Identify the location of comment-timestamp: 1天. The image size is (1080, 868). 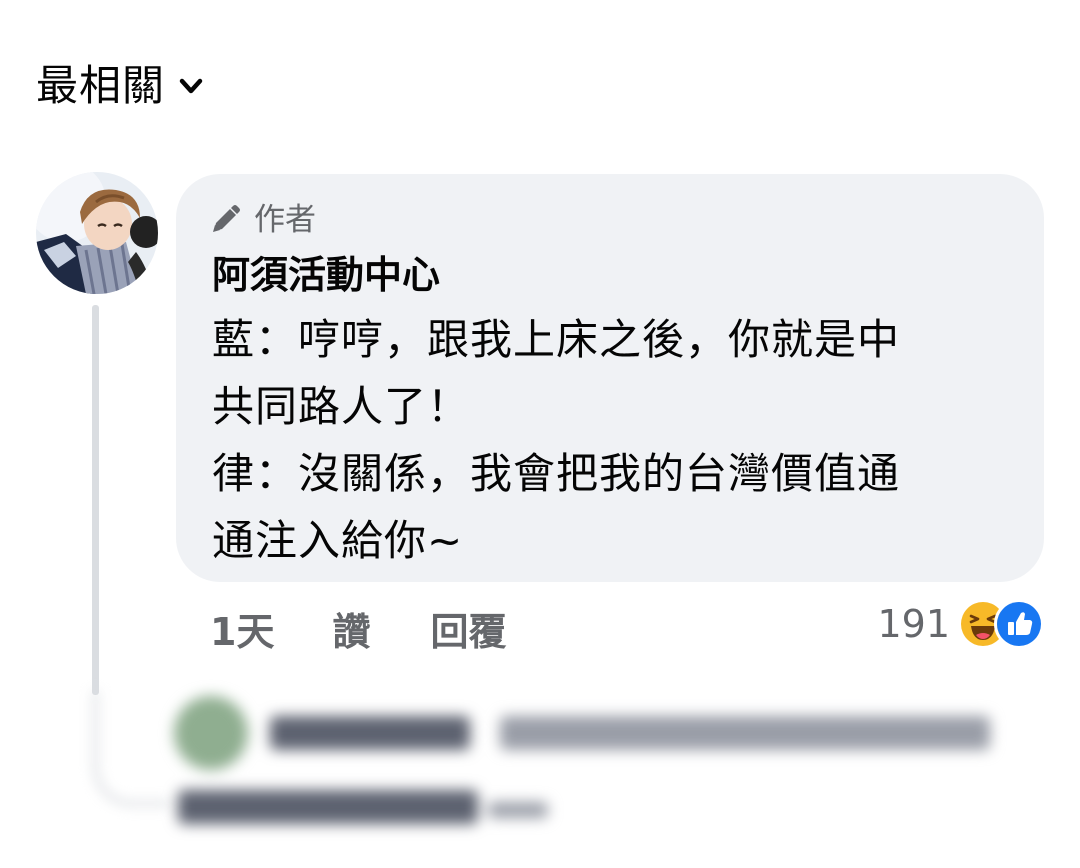
(242, 628).